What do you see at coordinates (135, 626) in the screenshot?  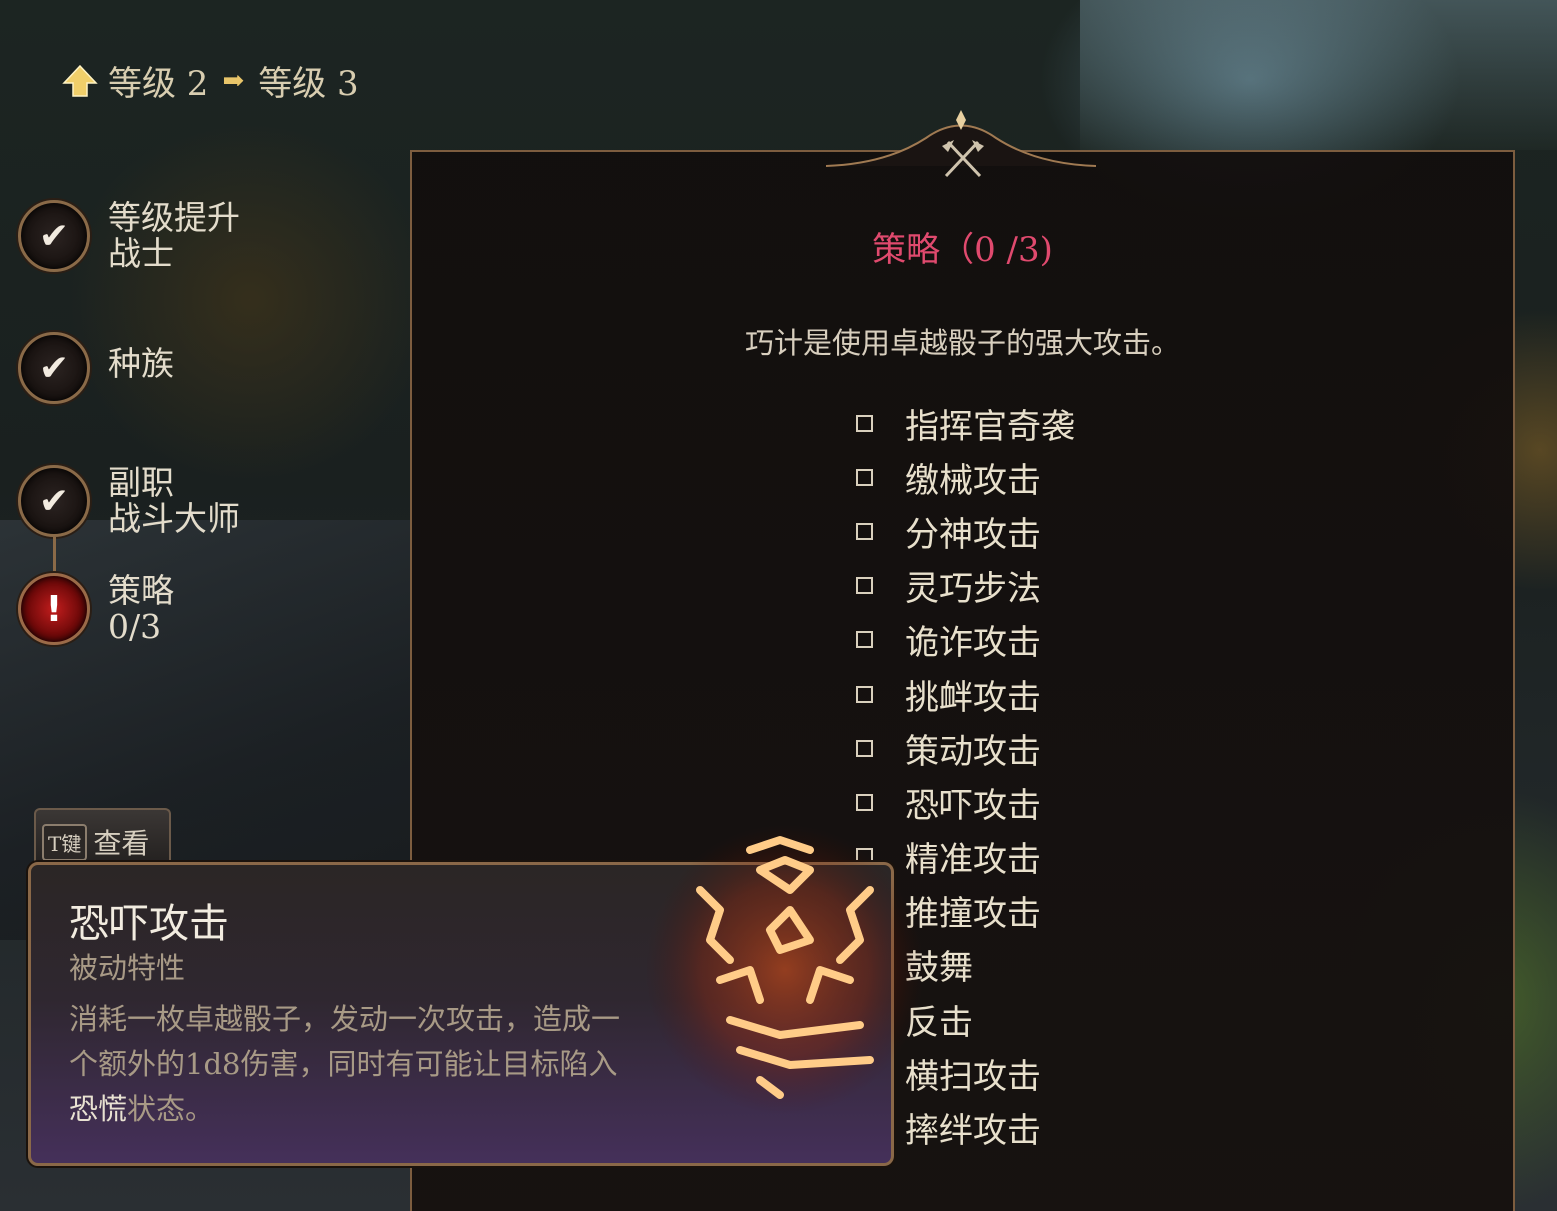 I see `step-maneuvers-count: 0/3` at bounding box center [135, 626].